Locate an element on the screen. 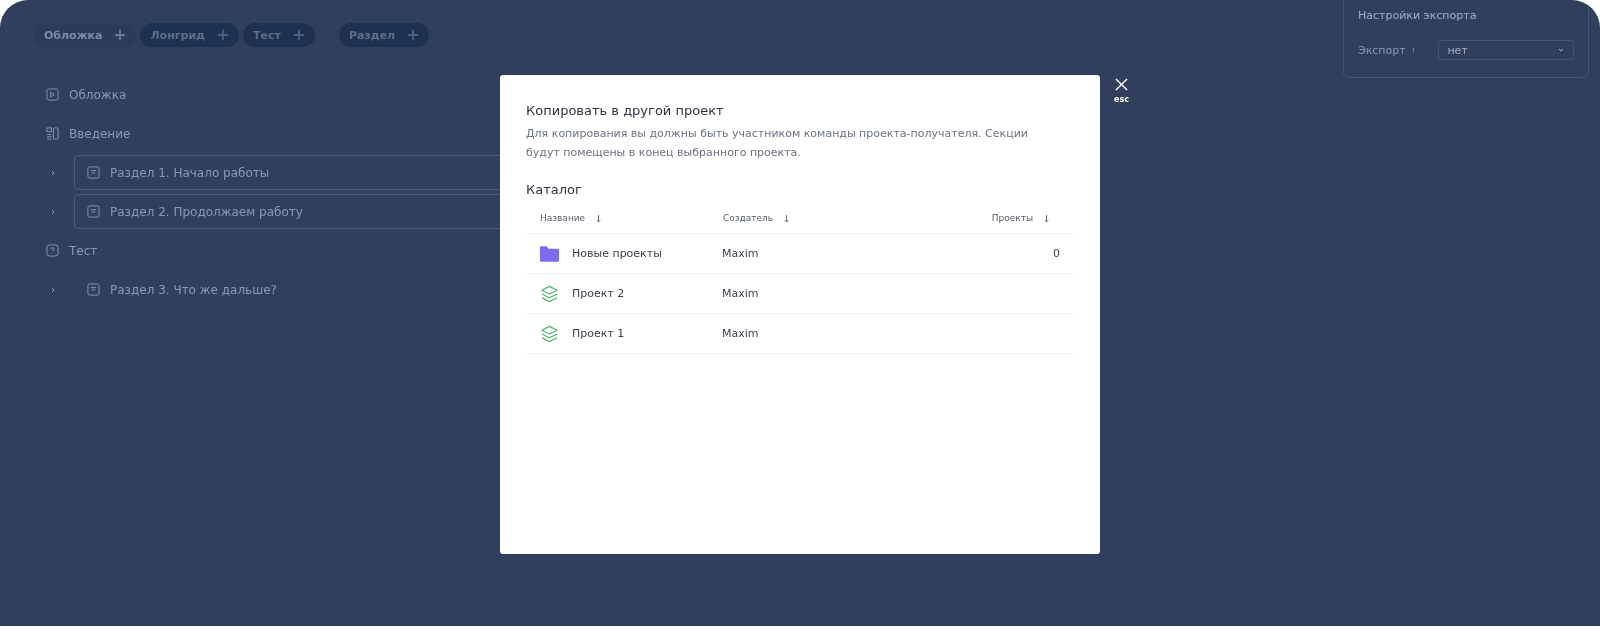  column-header: Создатель is located at coordinates (843, 218).